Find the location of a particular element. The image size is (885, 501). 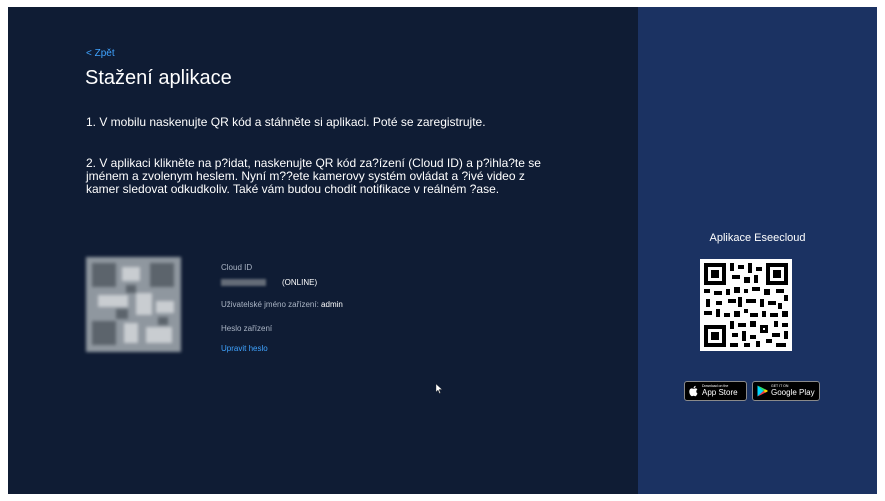

google-play-button: GET IT ON Google Play is located at coordinates (786, 391).